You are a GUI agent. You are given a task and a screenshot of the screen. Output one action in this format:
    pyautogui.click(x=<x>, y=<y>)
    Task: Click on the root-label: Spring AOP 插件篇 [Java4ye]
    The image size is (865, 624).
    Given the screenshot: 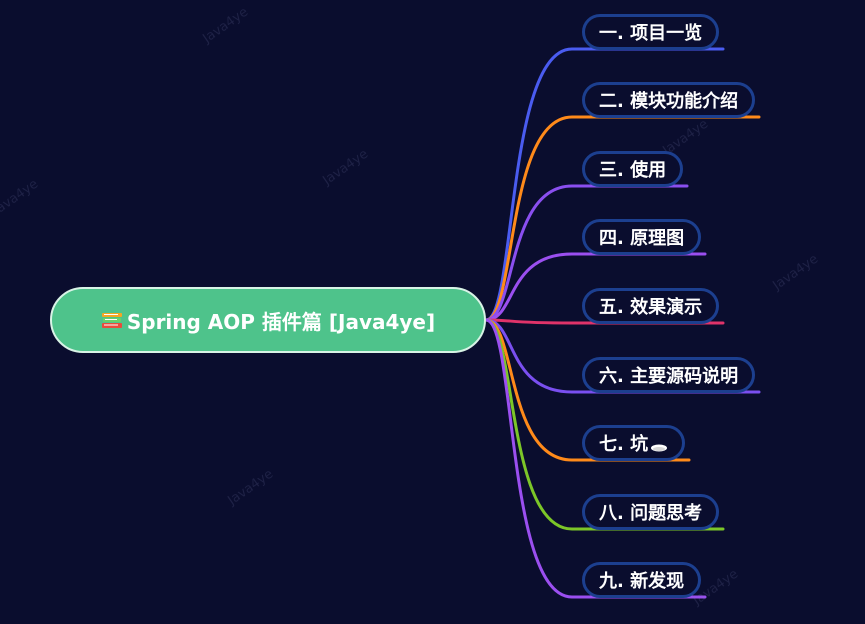 What is the action you would take?
    pyautogui.click(x=281, y=321)
    